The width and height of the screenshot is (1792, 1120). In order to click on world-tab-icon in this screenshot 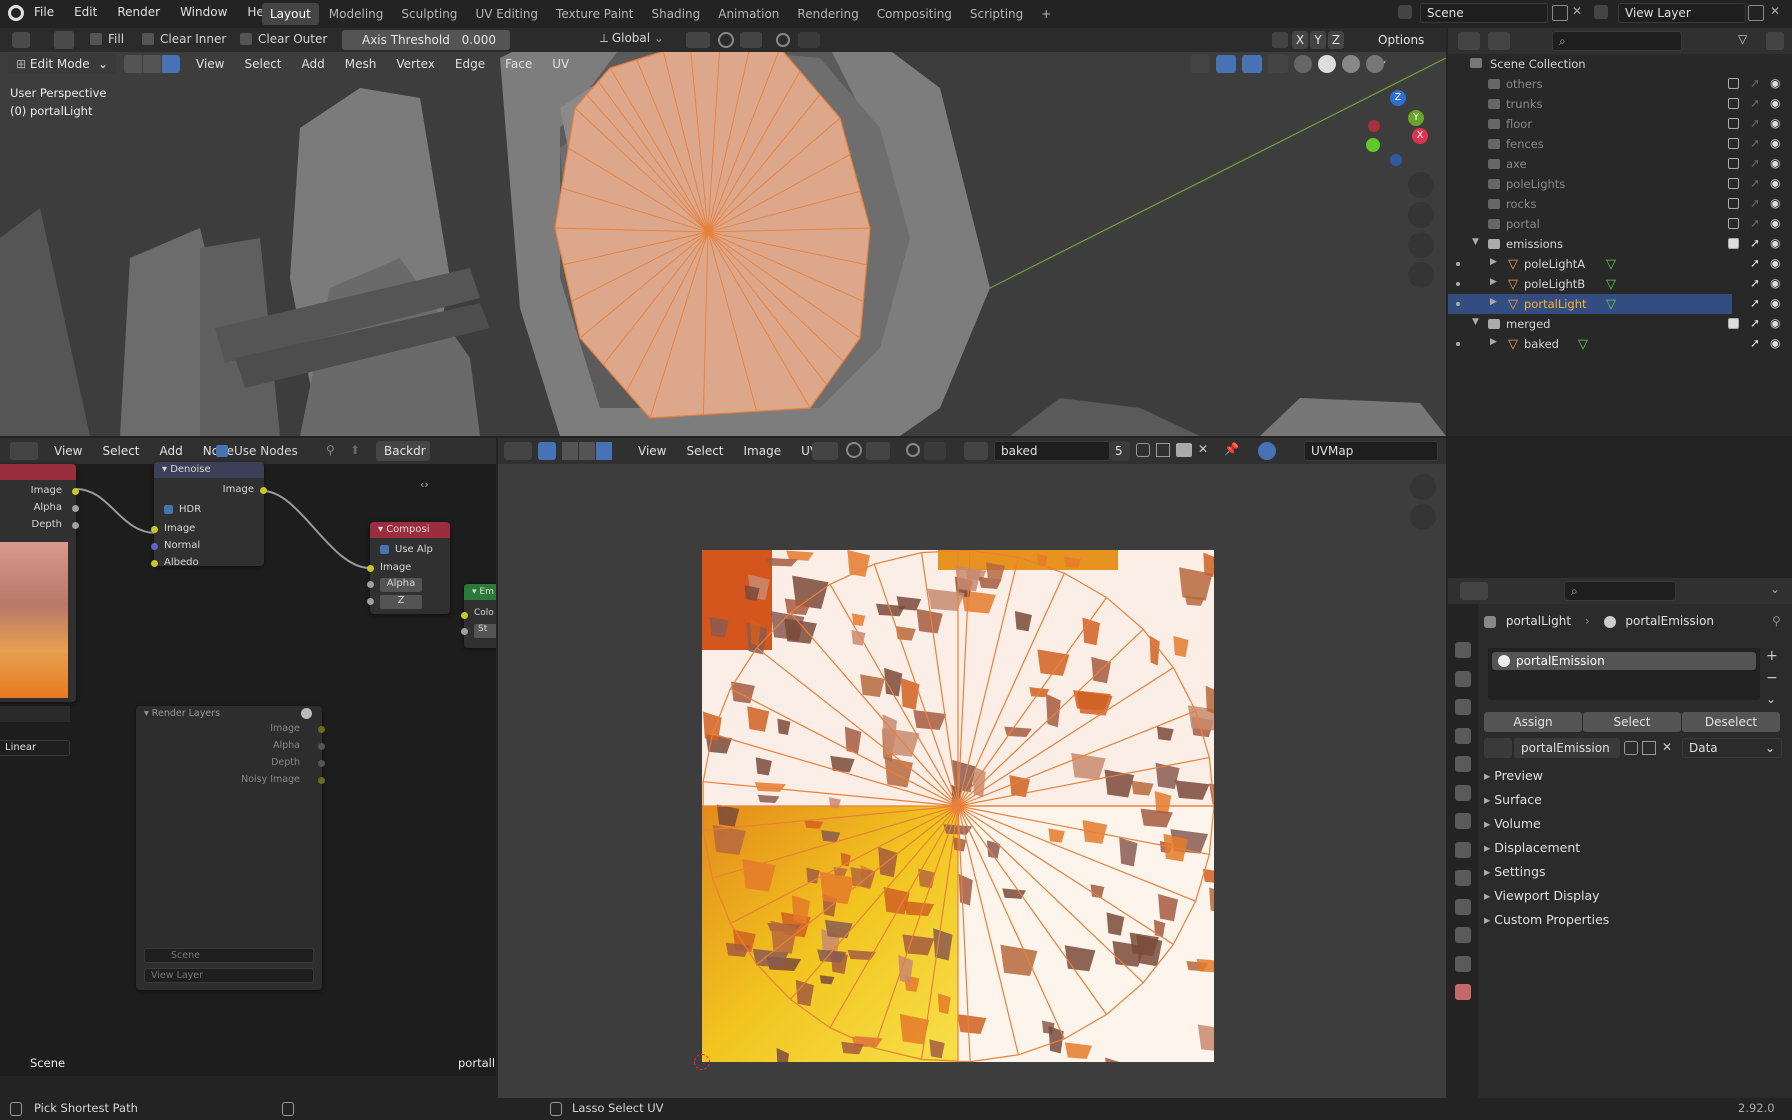, I will do `click(1463, 792)`.